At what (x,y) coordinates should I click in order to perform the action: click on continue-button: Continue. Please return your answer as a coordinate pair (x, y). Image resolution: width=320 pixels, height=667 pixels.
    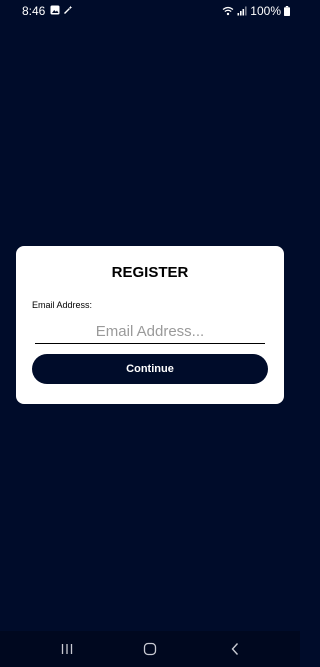
    Looking at the image, I should click on (150, 369).